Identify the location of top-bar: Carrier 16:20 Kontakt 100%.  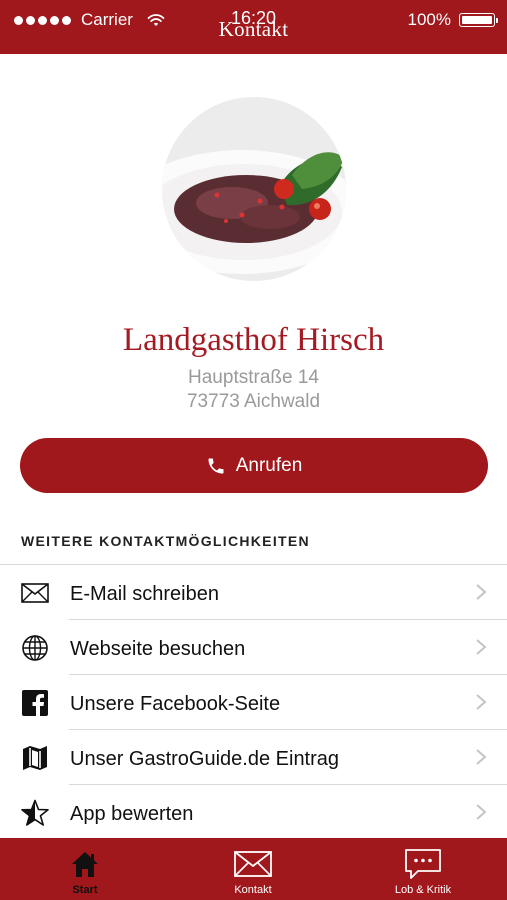
(253, 27).